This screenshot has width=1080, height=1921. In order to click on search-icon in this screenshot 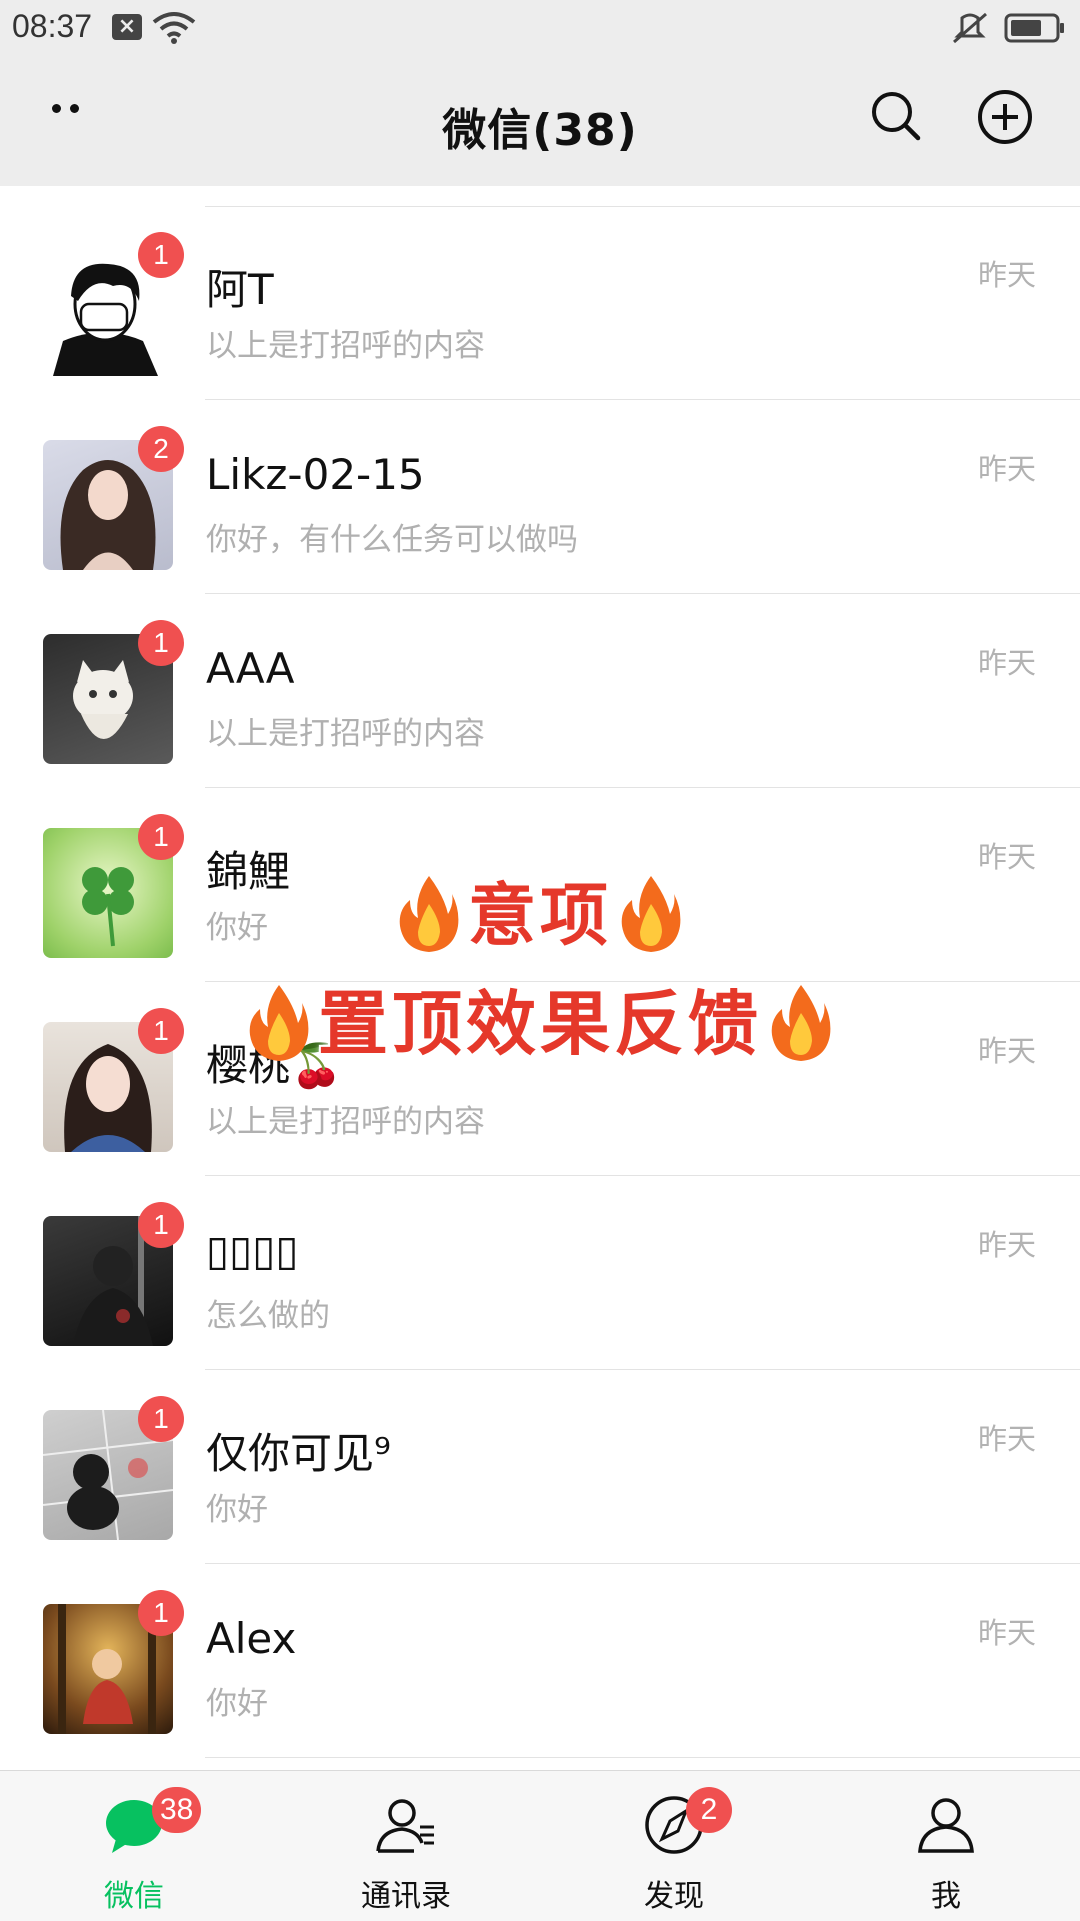, I will do `click(896, 116)`.